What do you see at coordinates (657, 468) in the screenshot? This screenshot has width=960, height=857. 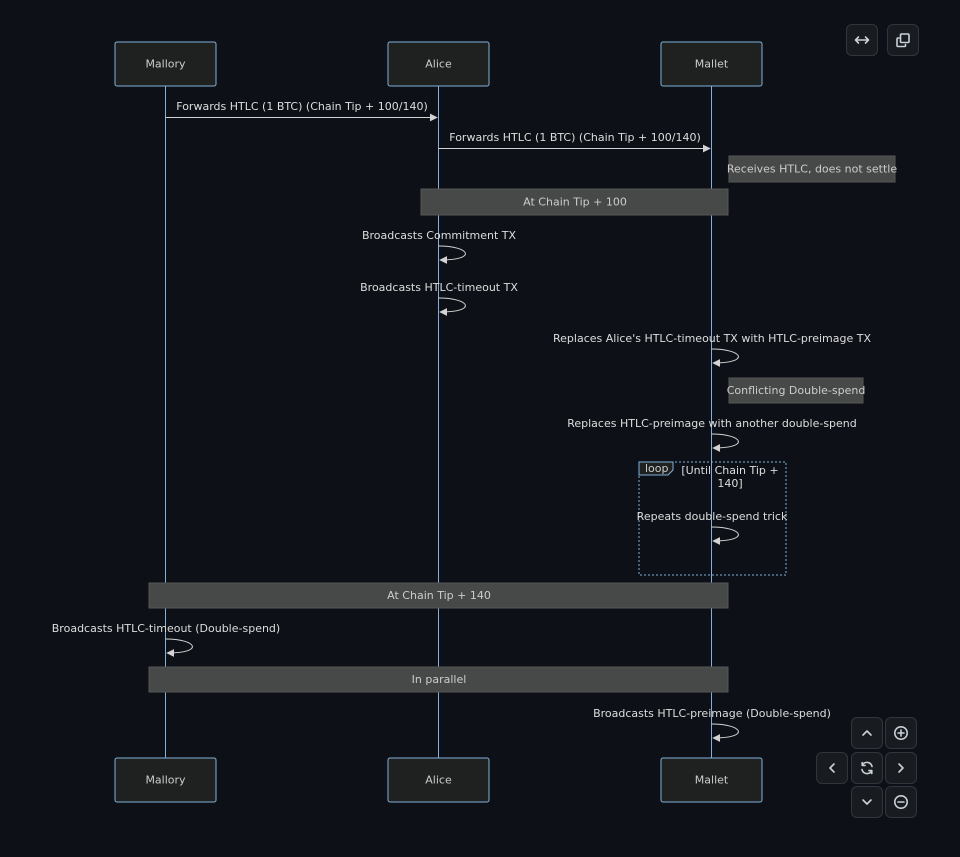 I see `loop-label: loop` at bounding box center [657, 468].